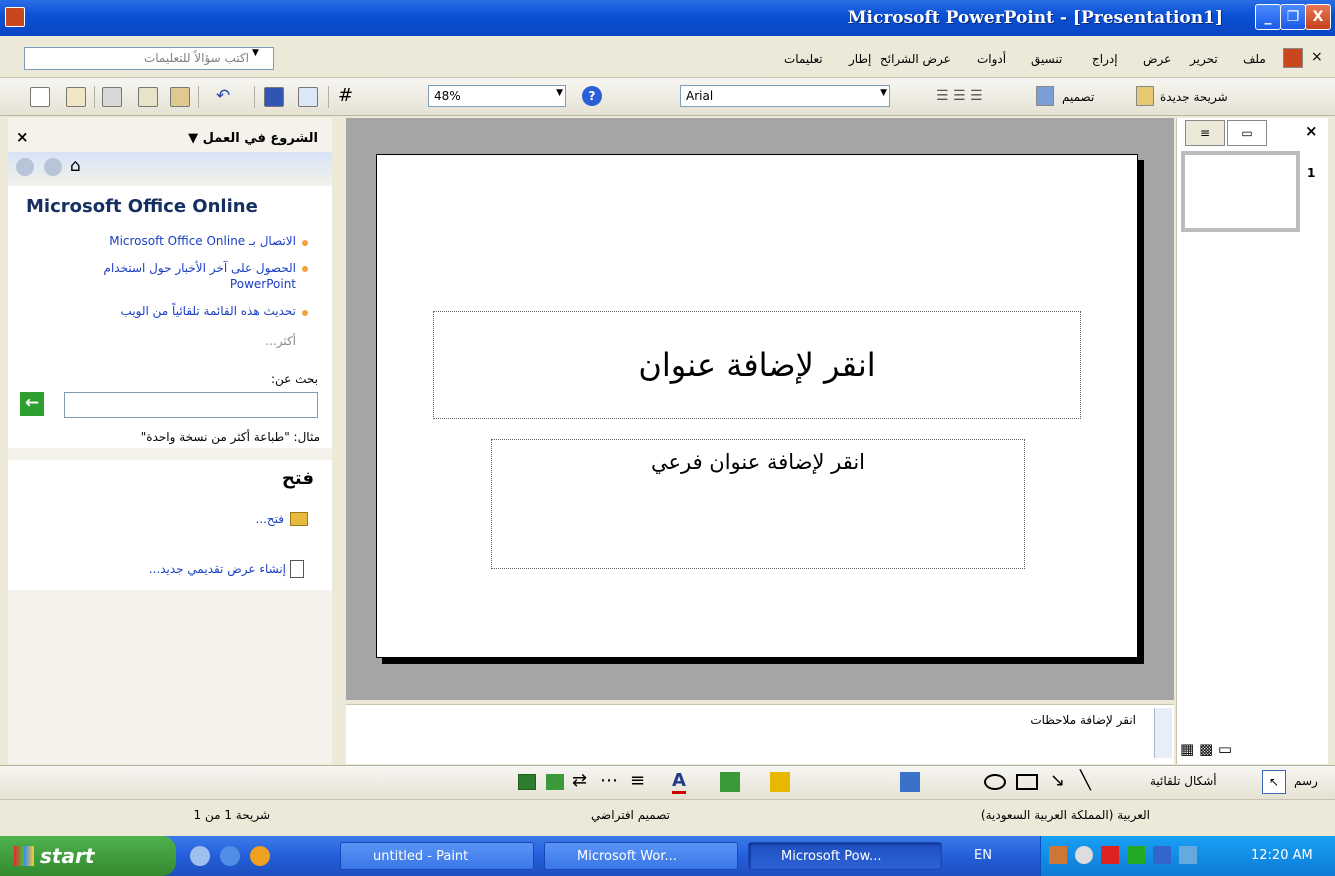 Image resolution: width=1335 pixels, height=876 pixels. Describe the element at coordinates (1085, 780) in the screenshot. I see `line-icon: ╲` at that location.